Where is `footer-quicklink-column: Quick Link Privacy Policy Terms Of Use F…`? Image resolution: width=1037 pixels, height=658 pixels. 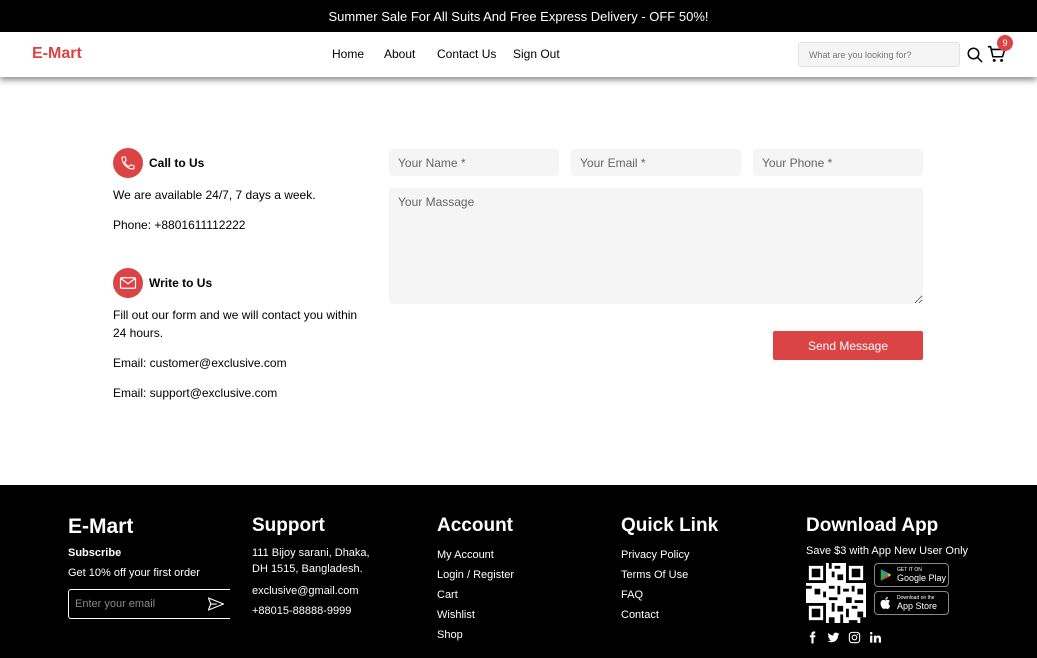 footer-quicklink-column: Quick Link Privacy Policy Terms Of Use F… is located at coordinates (669, 570).